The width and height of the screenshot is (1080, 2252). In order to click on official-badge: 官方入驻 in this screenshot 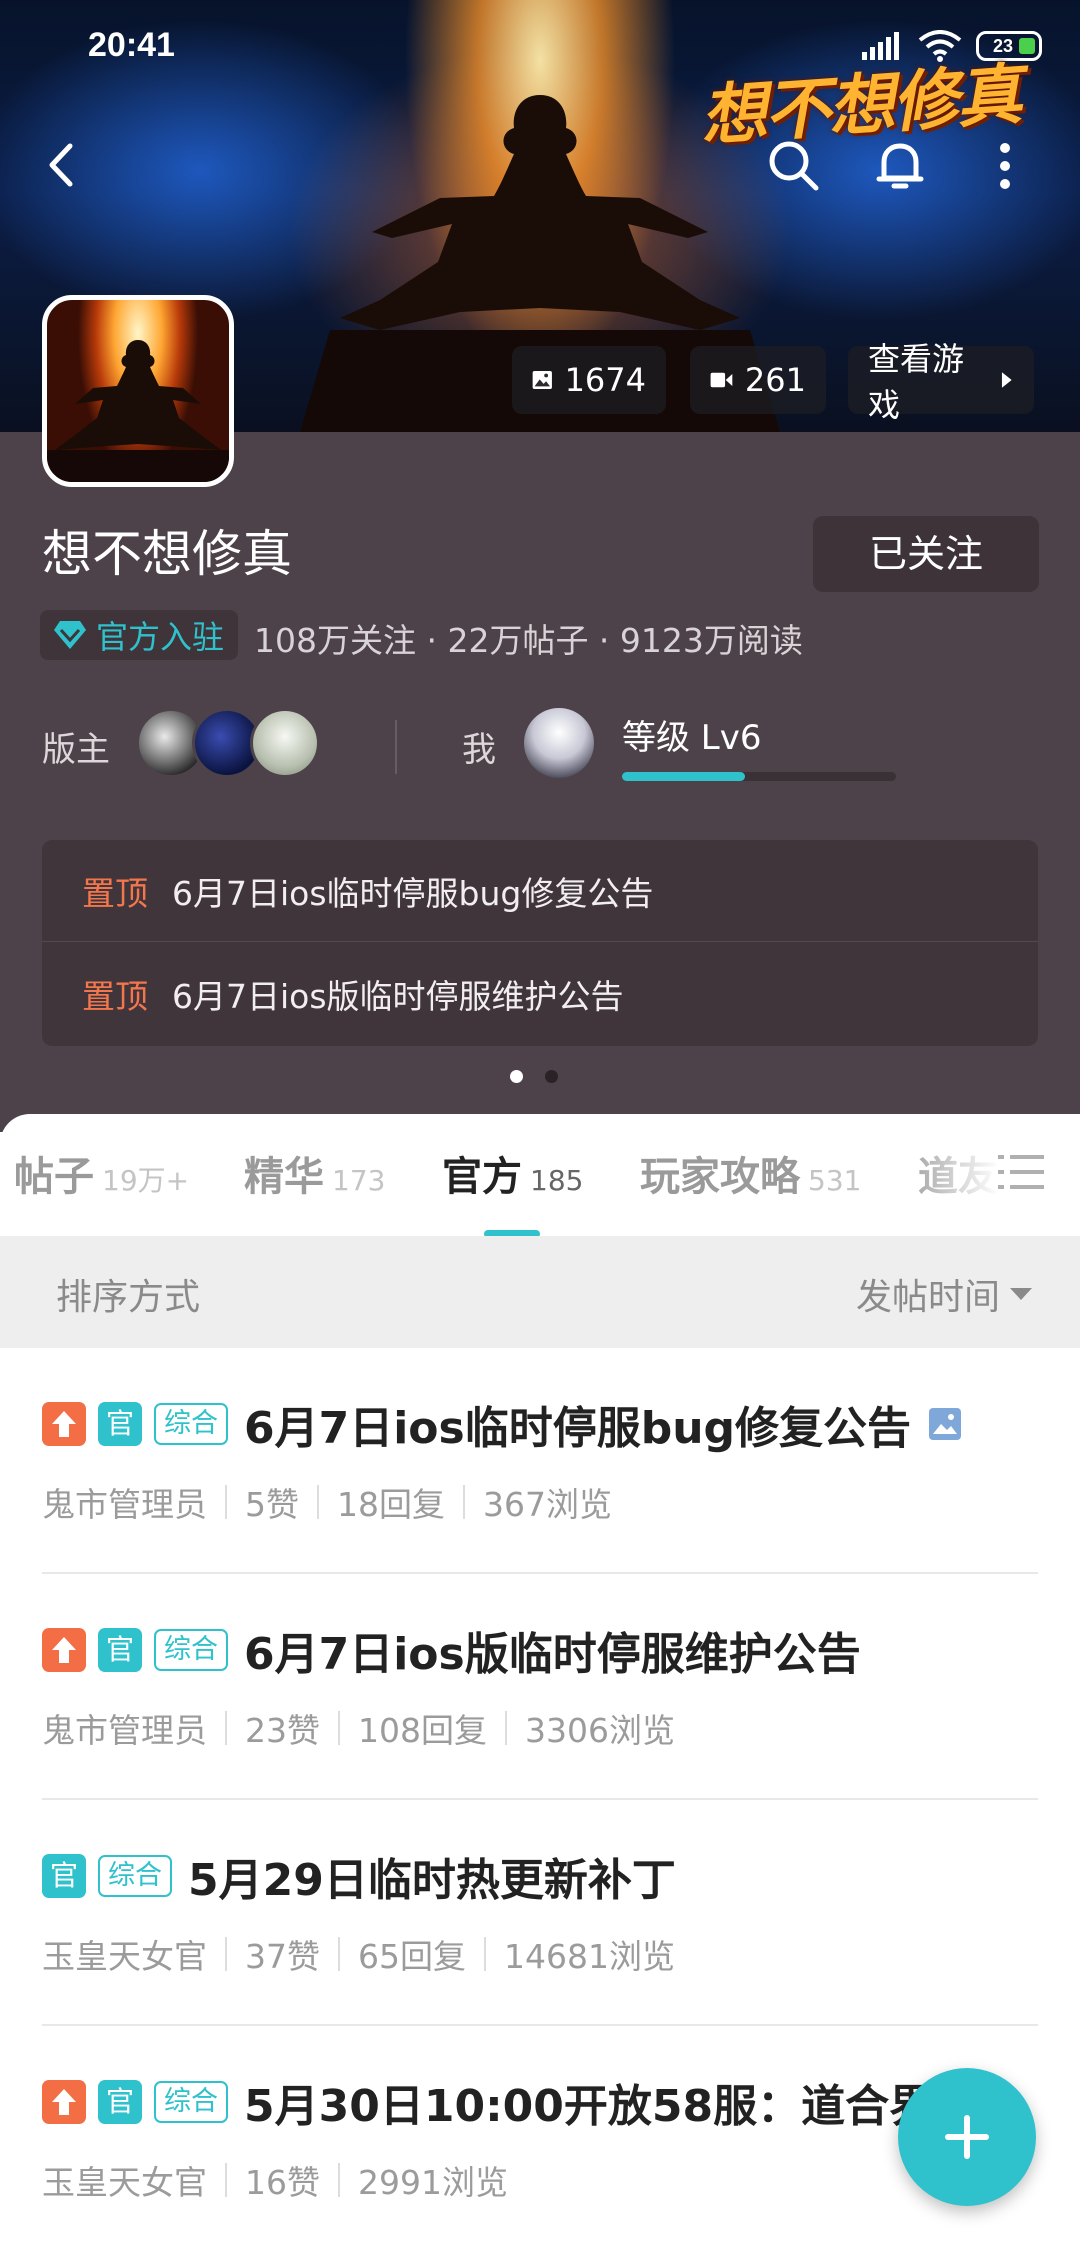, I will do `click(139, 635)`.